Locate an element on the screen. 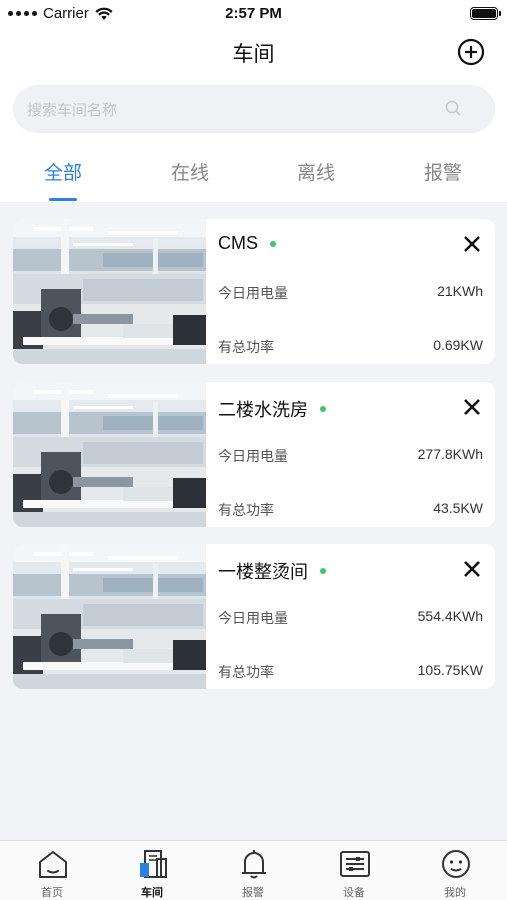 The image size is (507, 900). workshop-name: 二楼水洗房 is located at coordinates (272, 409).